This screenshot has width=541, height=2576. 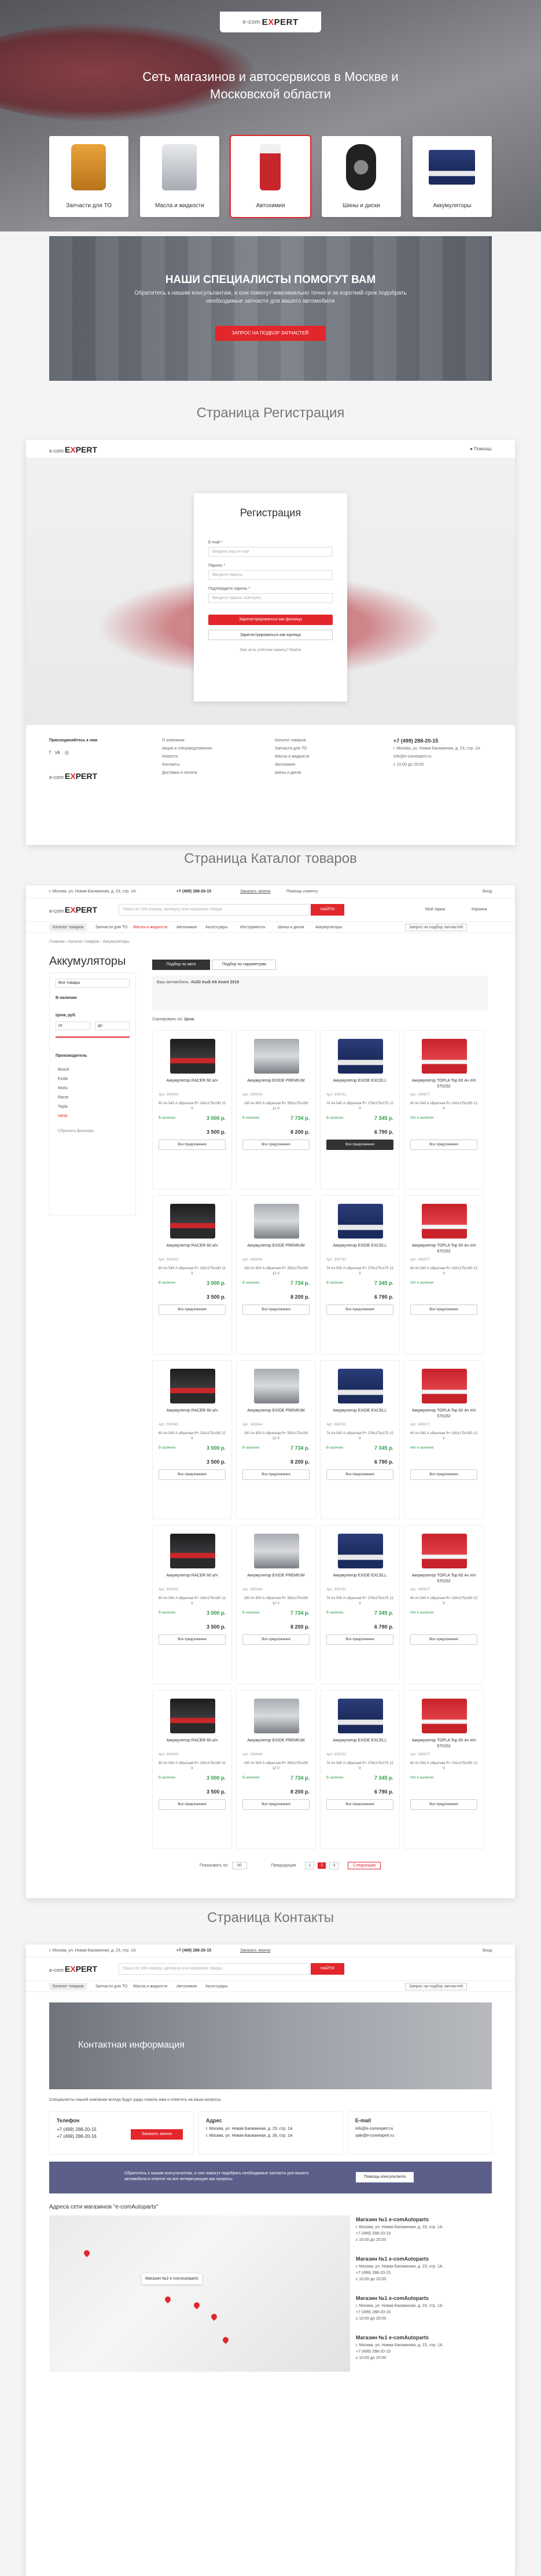 What do you see at coordinates (322, 1866) in the screenshot?
I see `page-2: 2` at bounding box center [322, 1866].